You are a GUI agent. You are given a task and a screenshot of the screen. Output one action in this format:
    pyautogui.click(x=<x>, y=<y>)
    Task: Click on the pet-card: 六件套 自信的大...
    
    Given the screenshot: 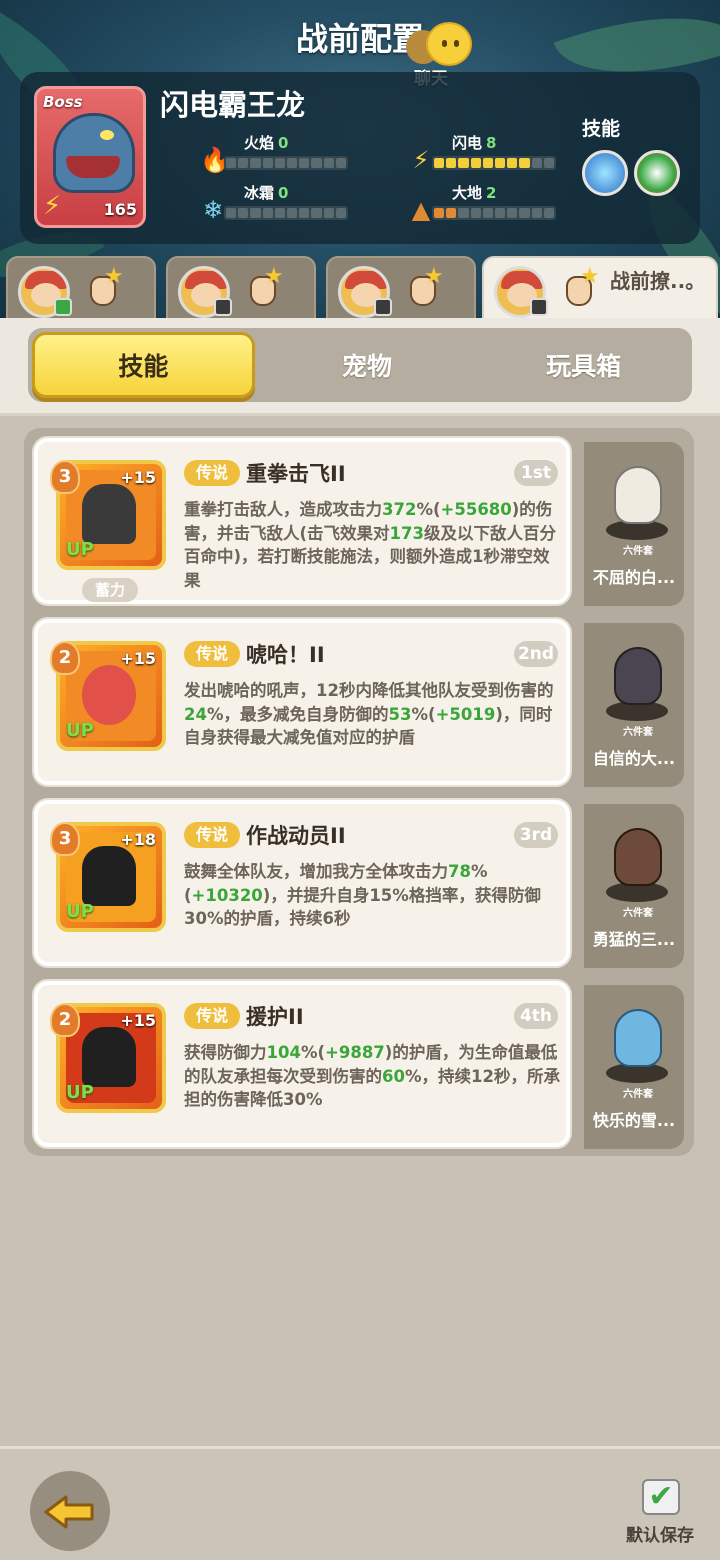 What is the action you would take?
    pyautogui.click(x=634, y=705)
    